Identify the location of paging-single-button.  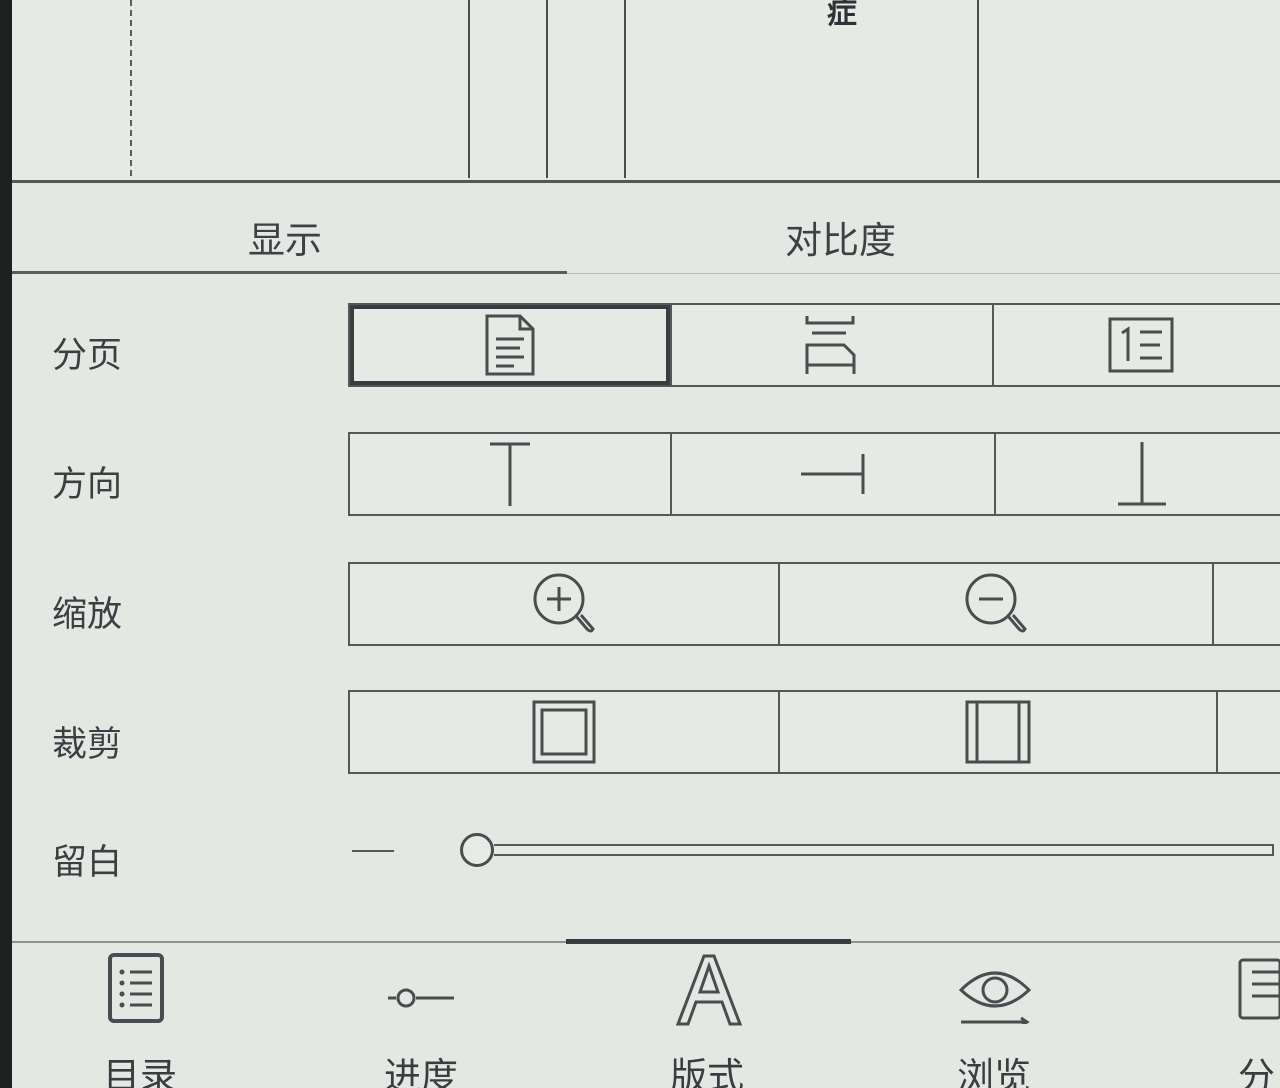
(510, 345).